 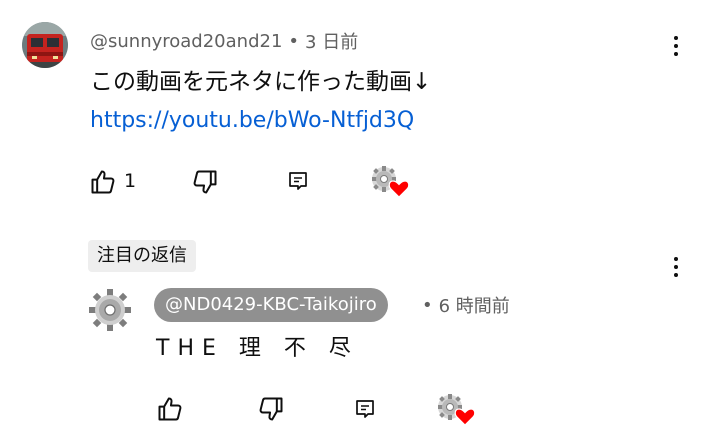 I want to click on reply-meta: • 6 時間前, so click(x=464, y=305).